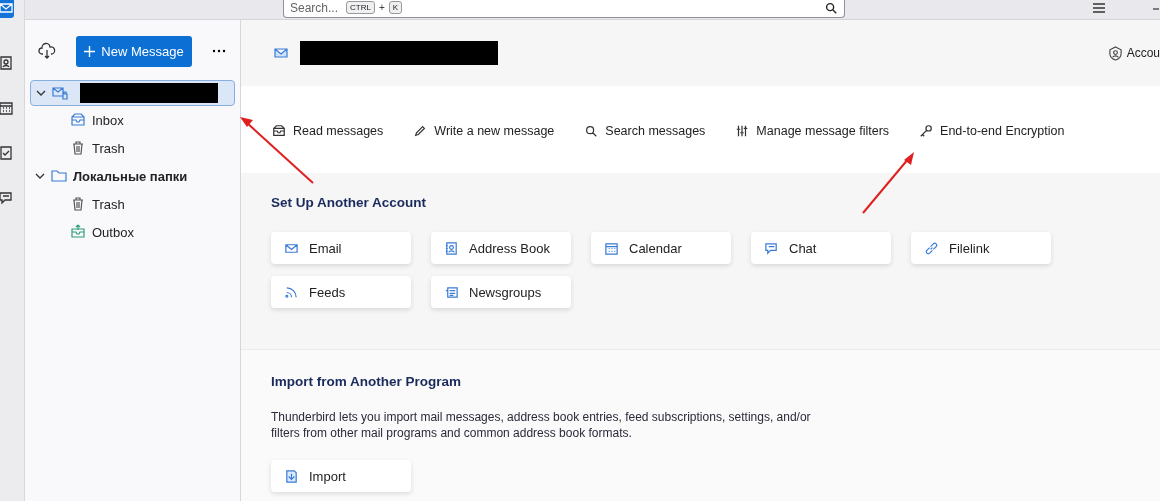 The height and width of the screenshot is (501, 1160). I want to click on calendar-icon, so click(611, 248).